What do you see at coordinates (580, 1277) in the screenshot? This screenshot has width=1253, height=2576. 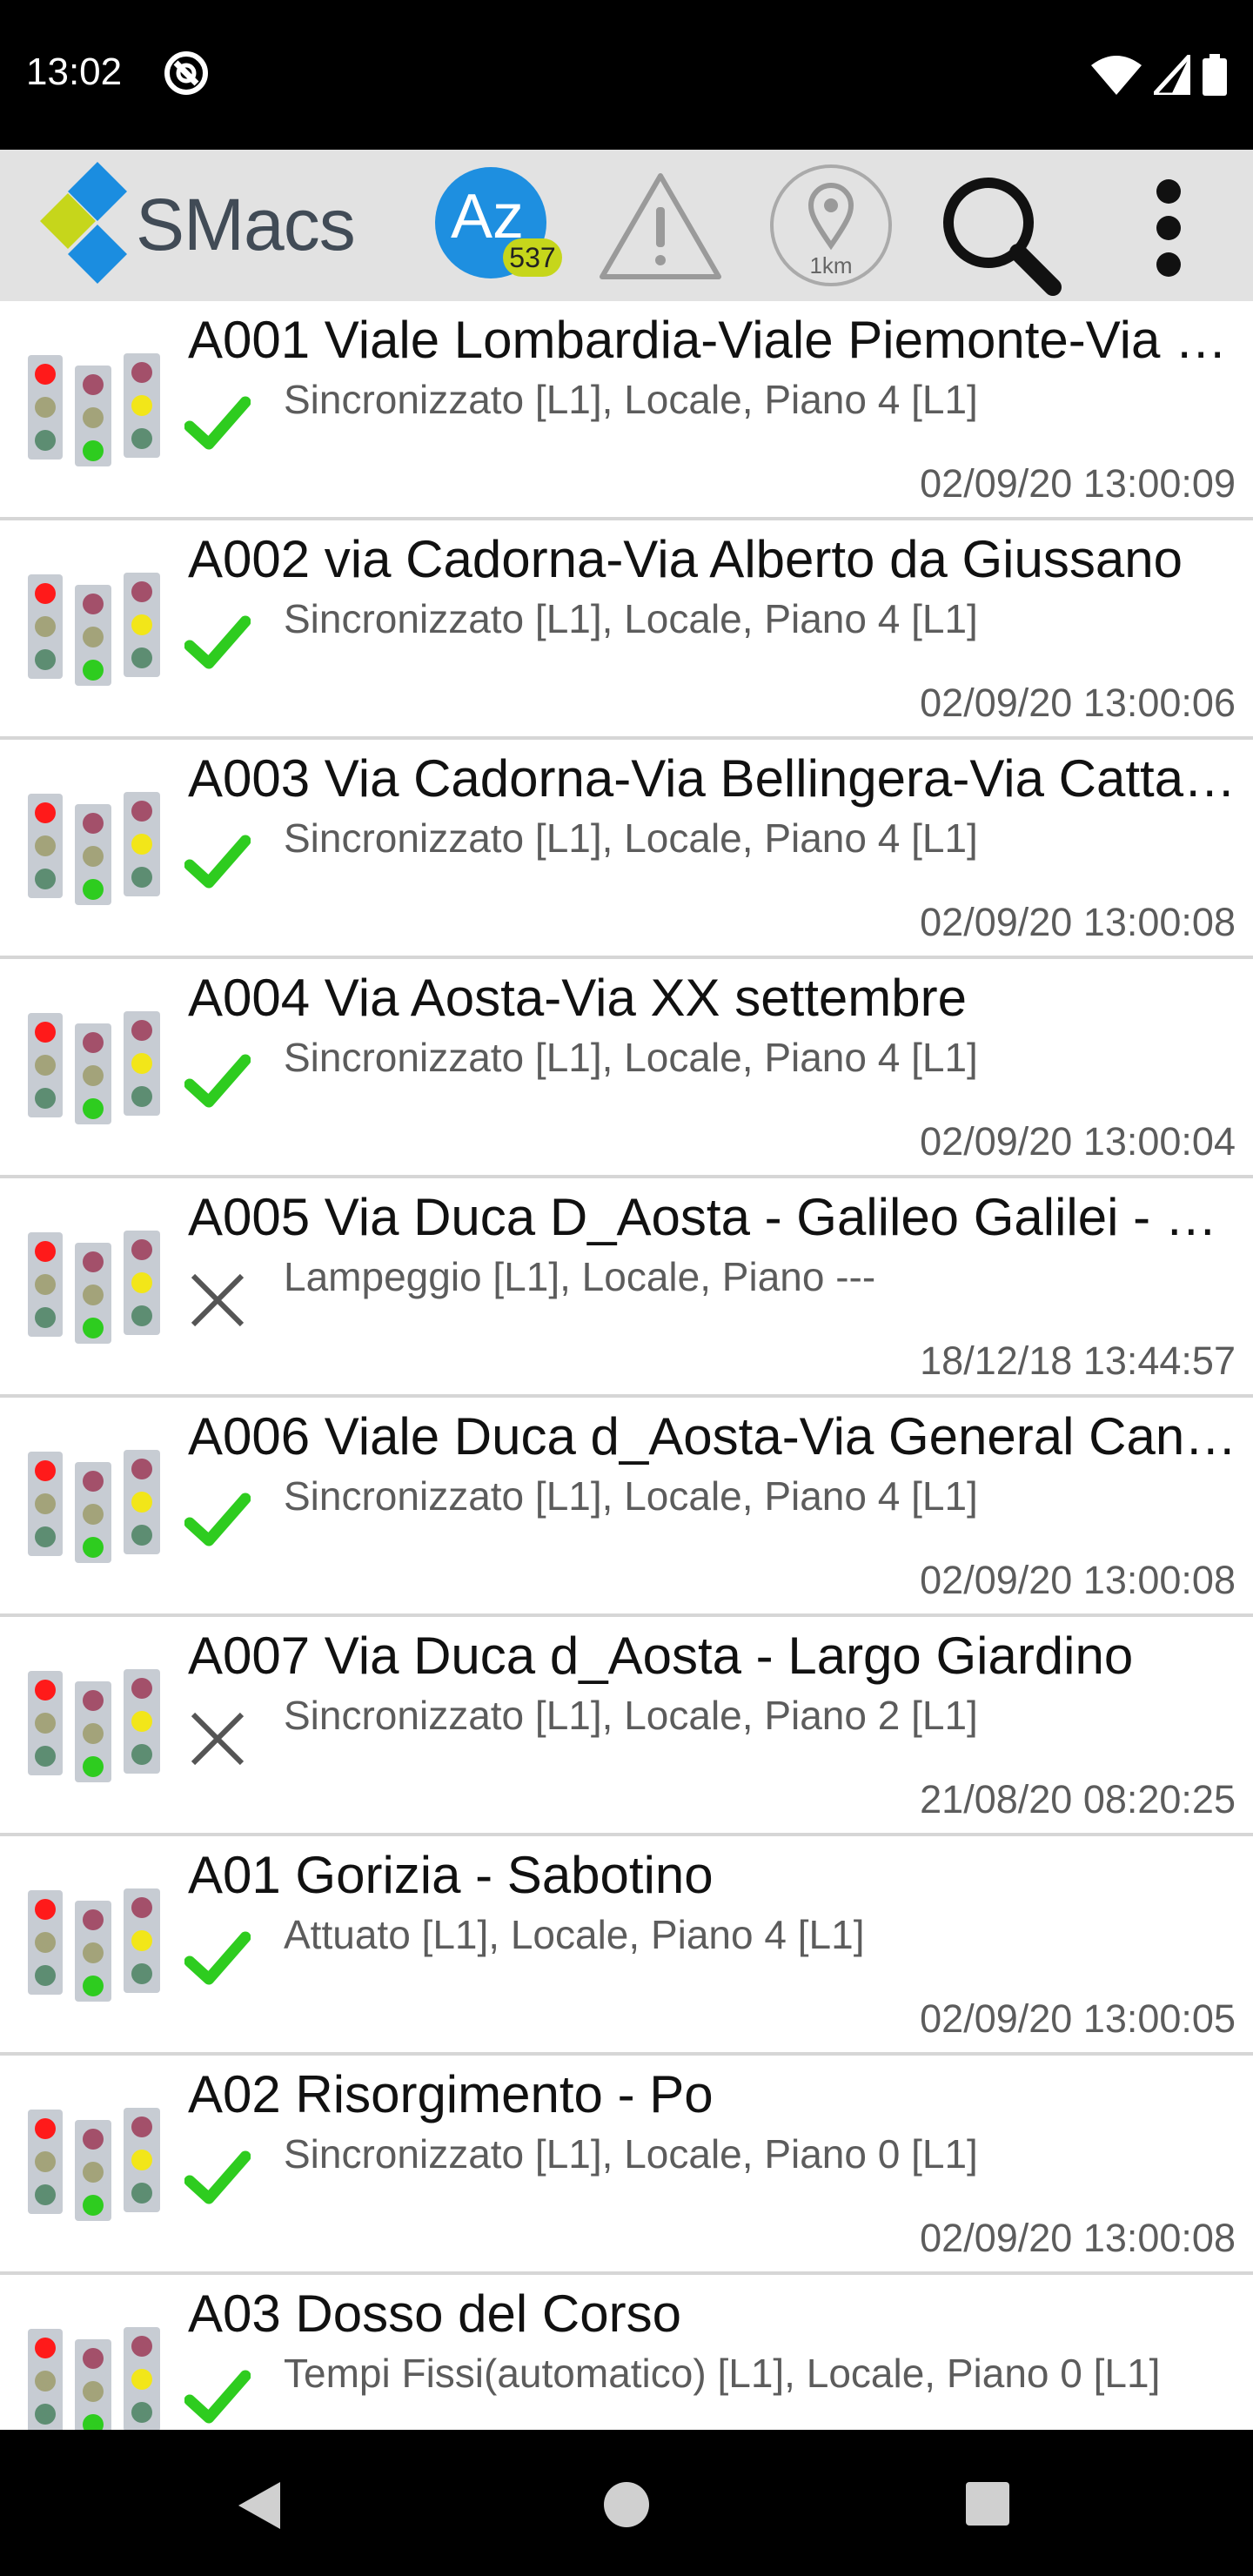 I see `item-status: Lampeggio [L1], Locale, Piano ---` at bounding box center [580, 1277].